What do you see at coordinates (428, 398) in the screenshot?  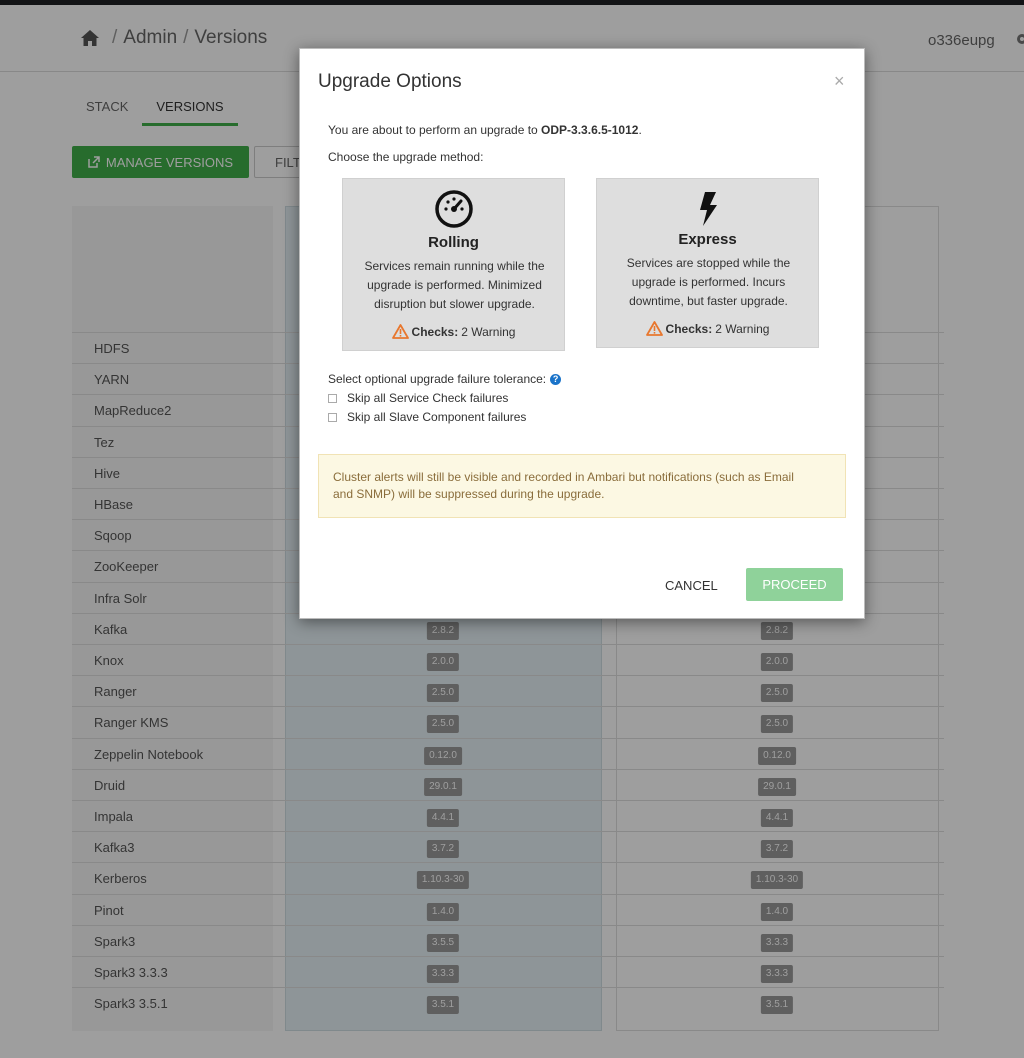 I see `skip-service-check-label: Skip all Service Check failures` at bounding box center [428, 398].